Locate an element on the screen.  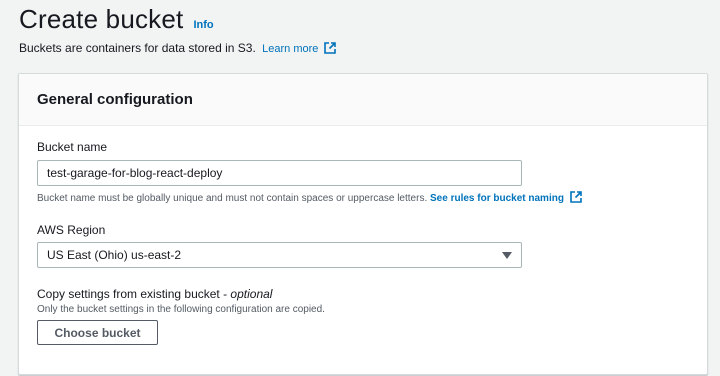
bucket-name-label: Bucket name is located at coordinates (72, 147).